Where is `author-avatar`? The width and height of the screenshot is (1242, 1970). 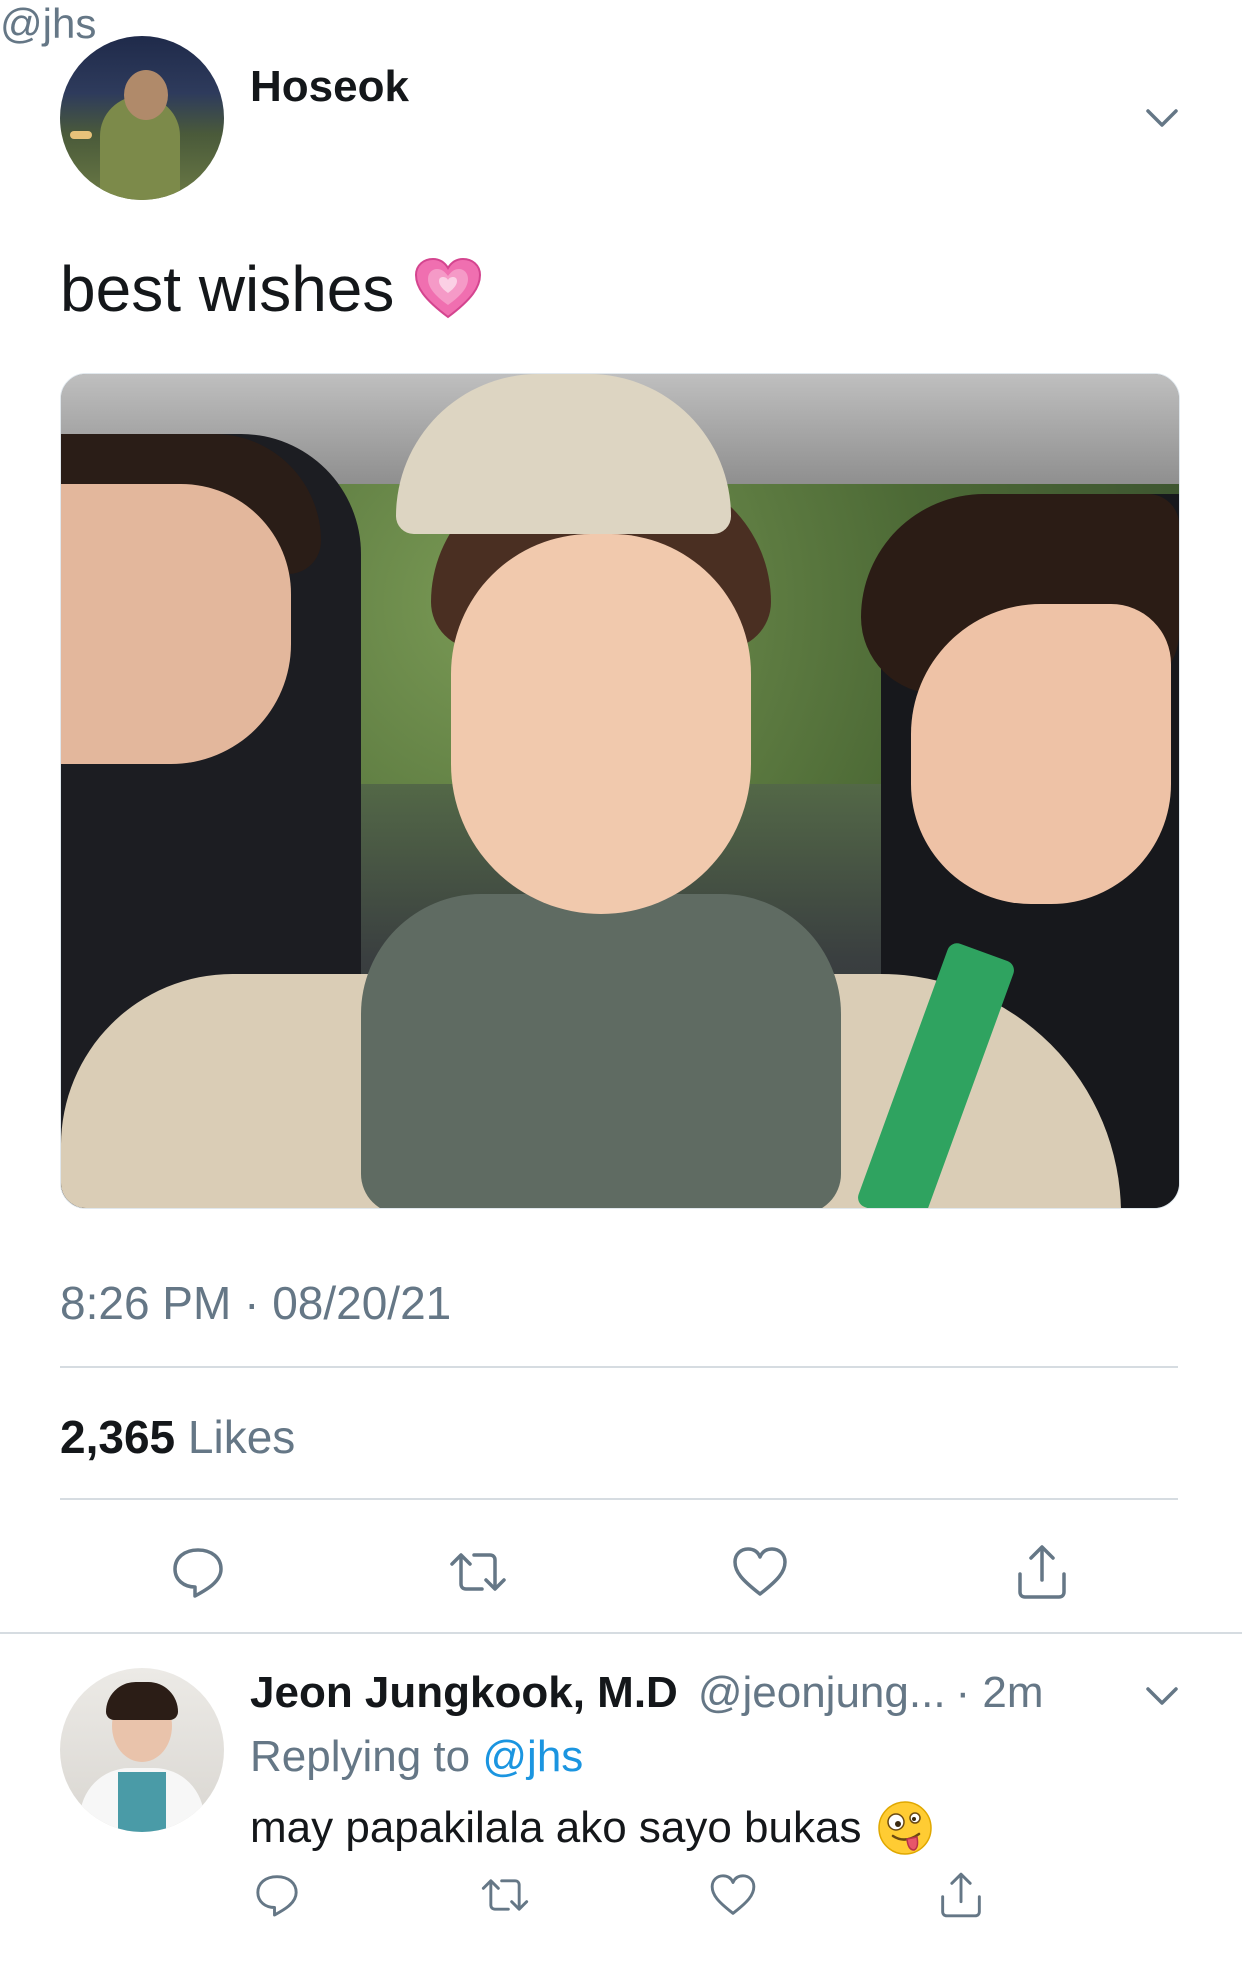
author-avatar is located at coordinates (142, 118).